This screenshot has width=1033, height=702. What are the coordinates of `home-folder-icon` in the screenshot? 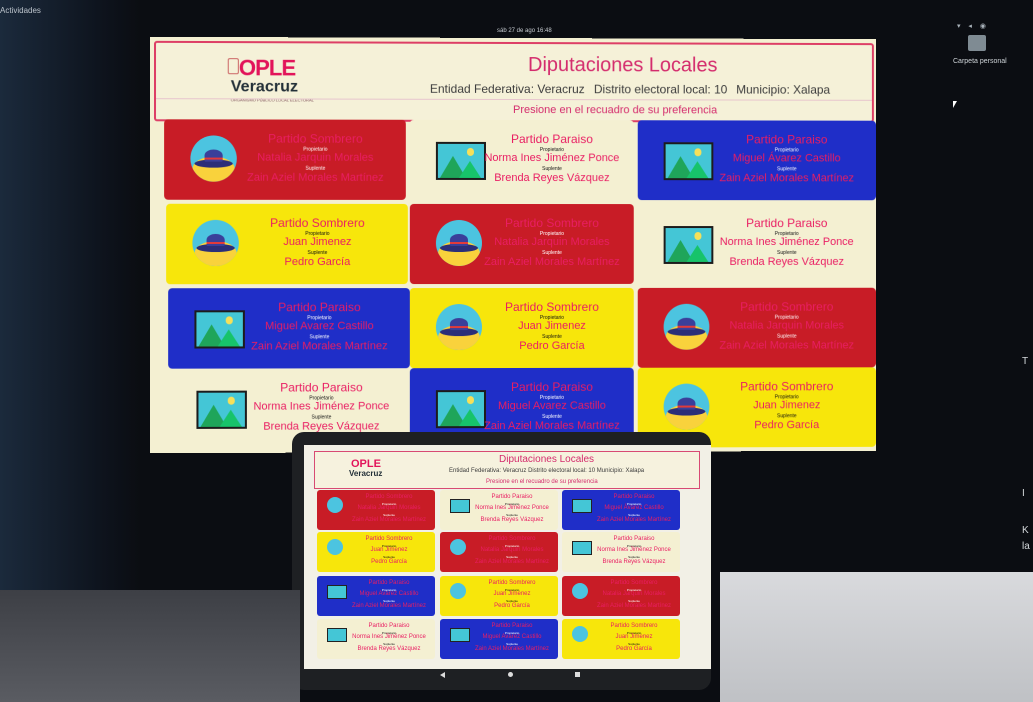 It's located at (977, 43).